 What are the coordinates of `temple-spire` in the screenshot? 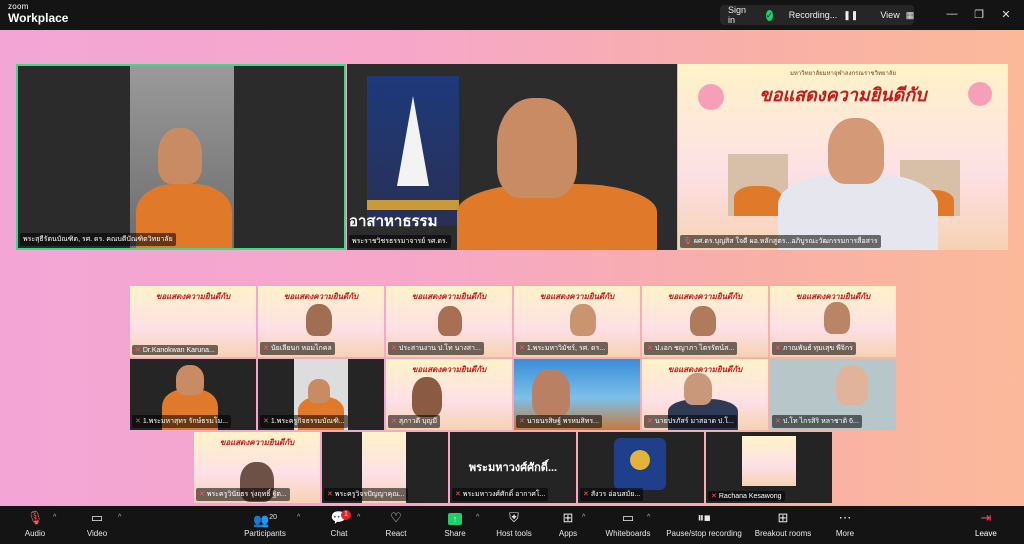 It's located at (413, 141).